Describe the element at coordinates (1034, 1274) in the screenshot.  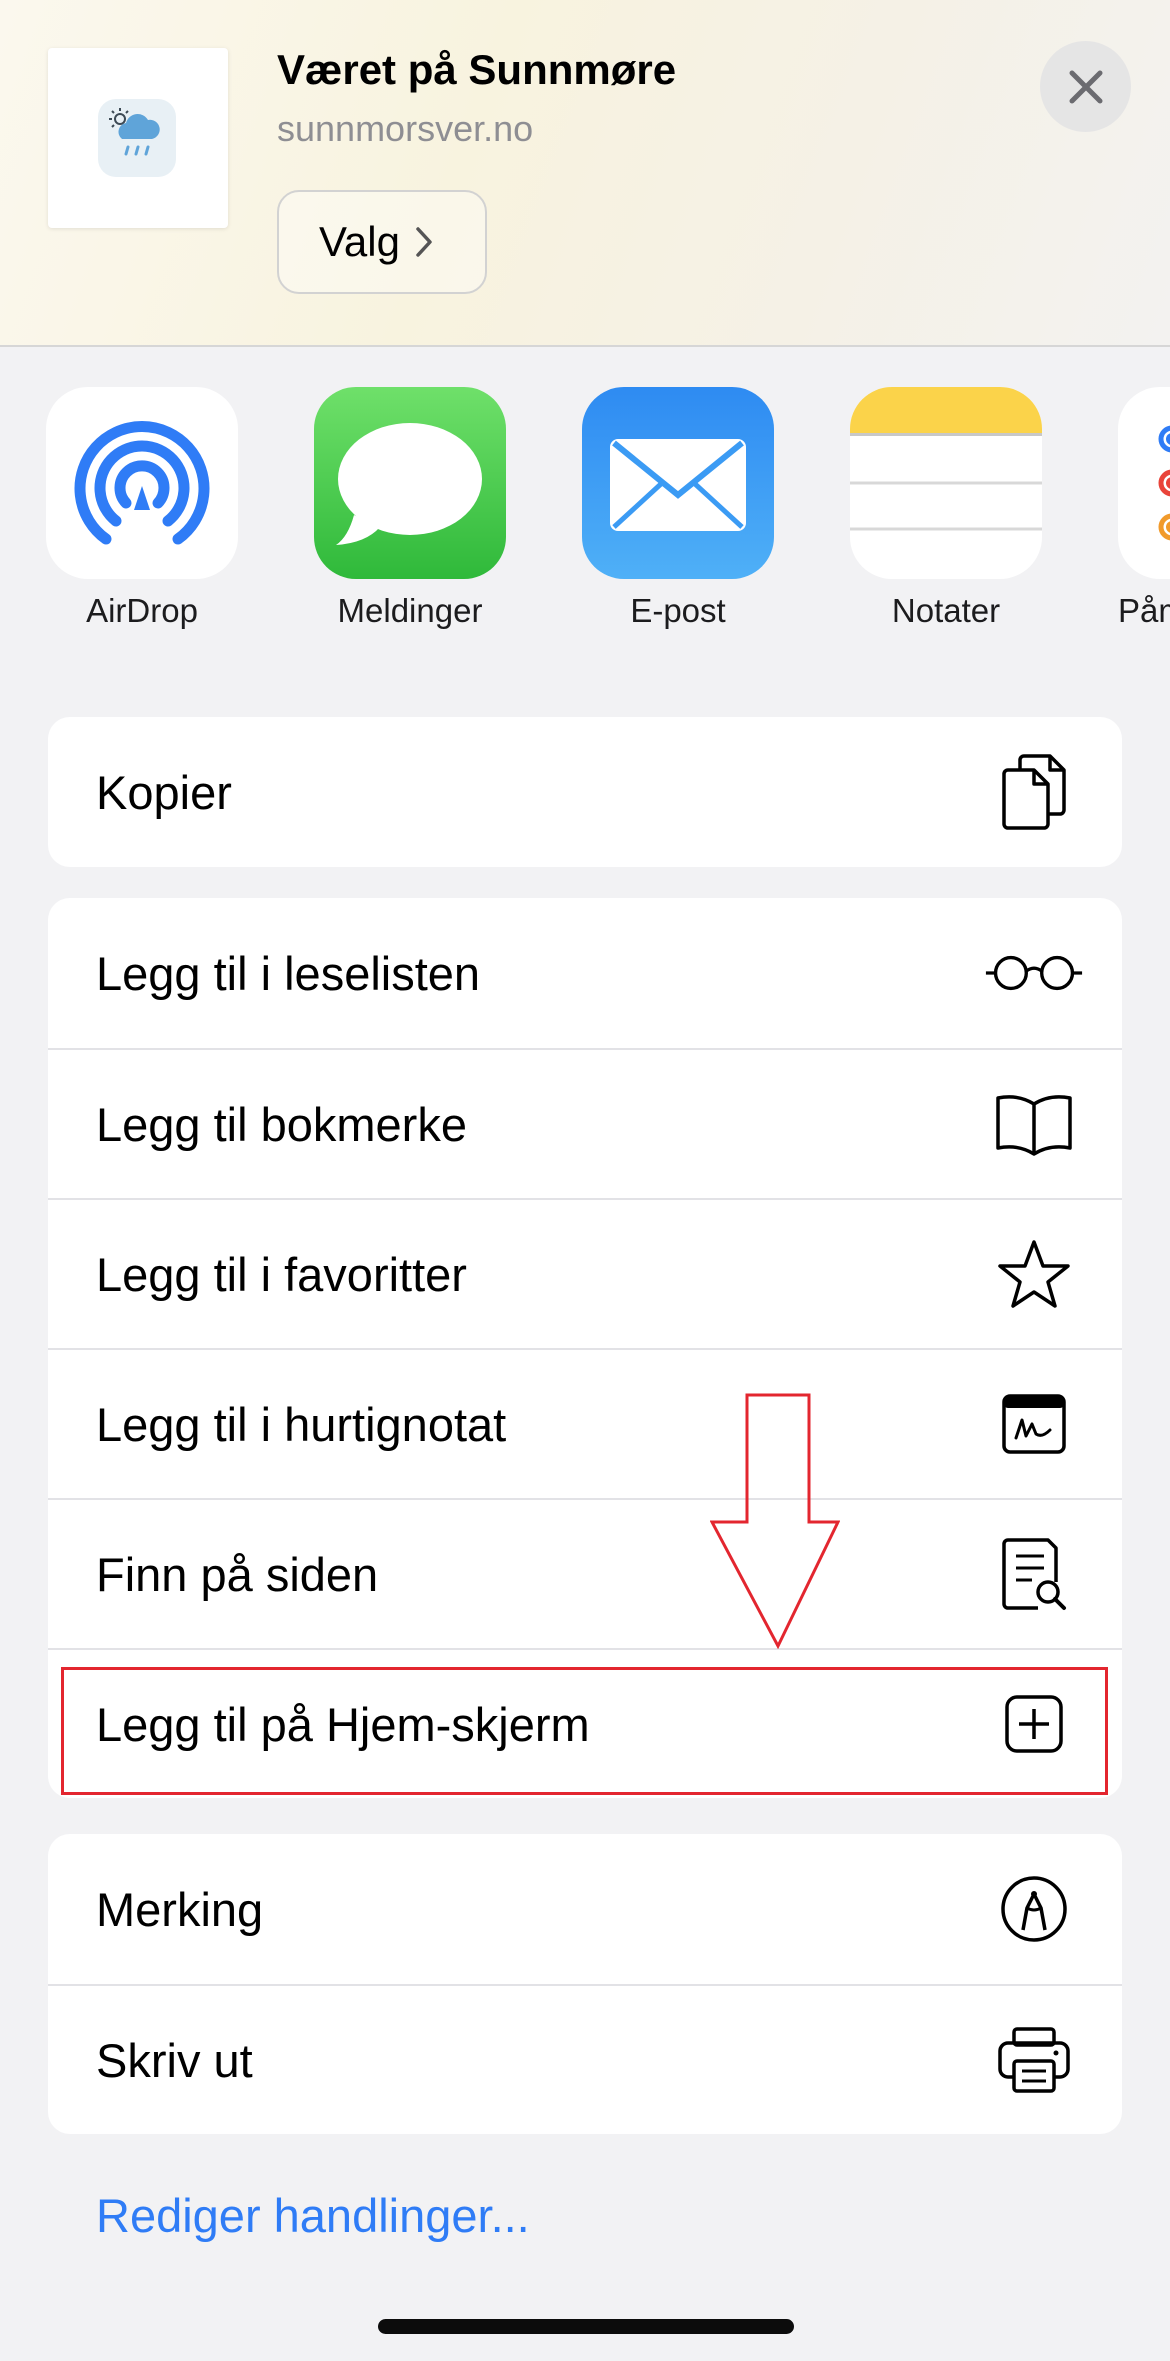
I see `star-icon` at that location.